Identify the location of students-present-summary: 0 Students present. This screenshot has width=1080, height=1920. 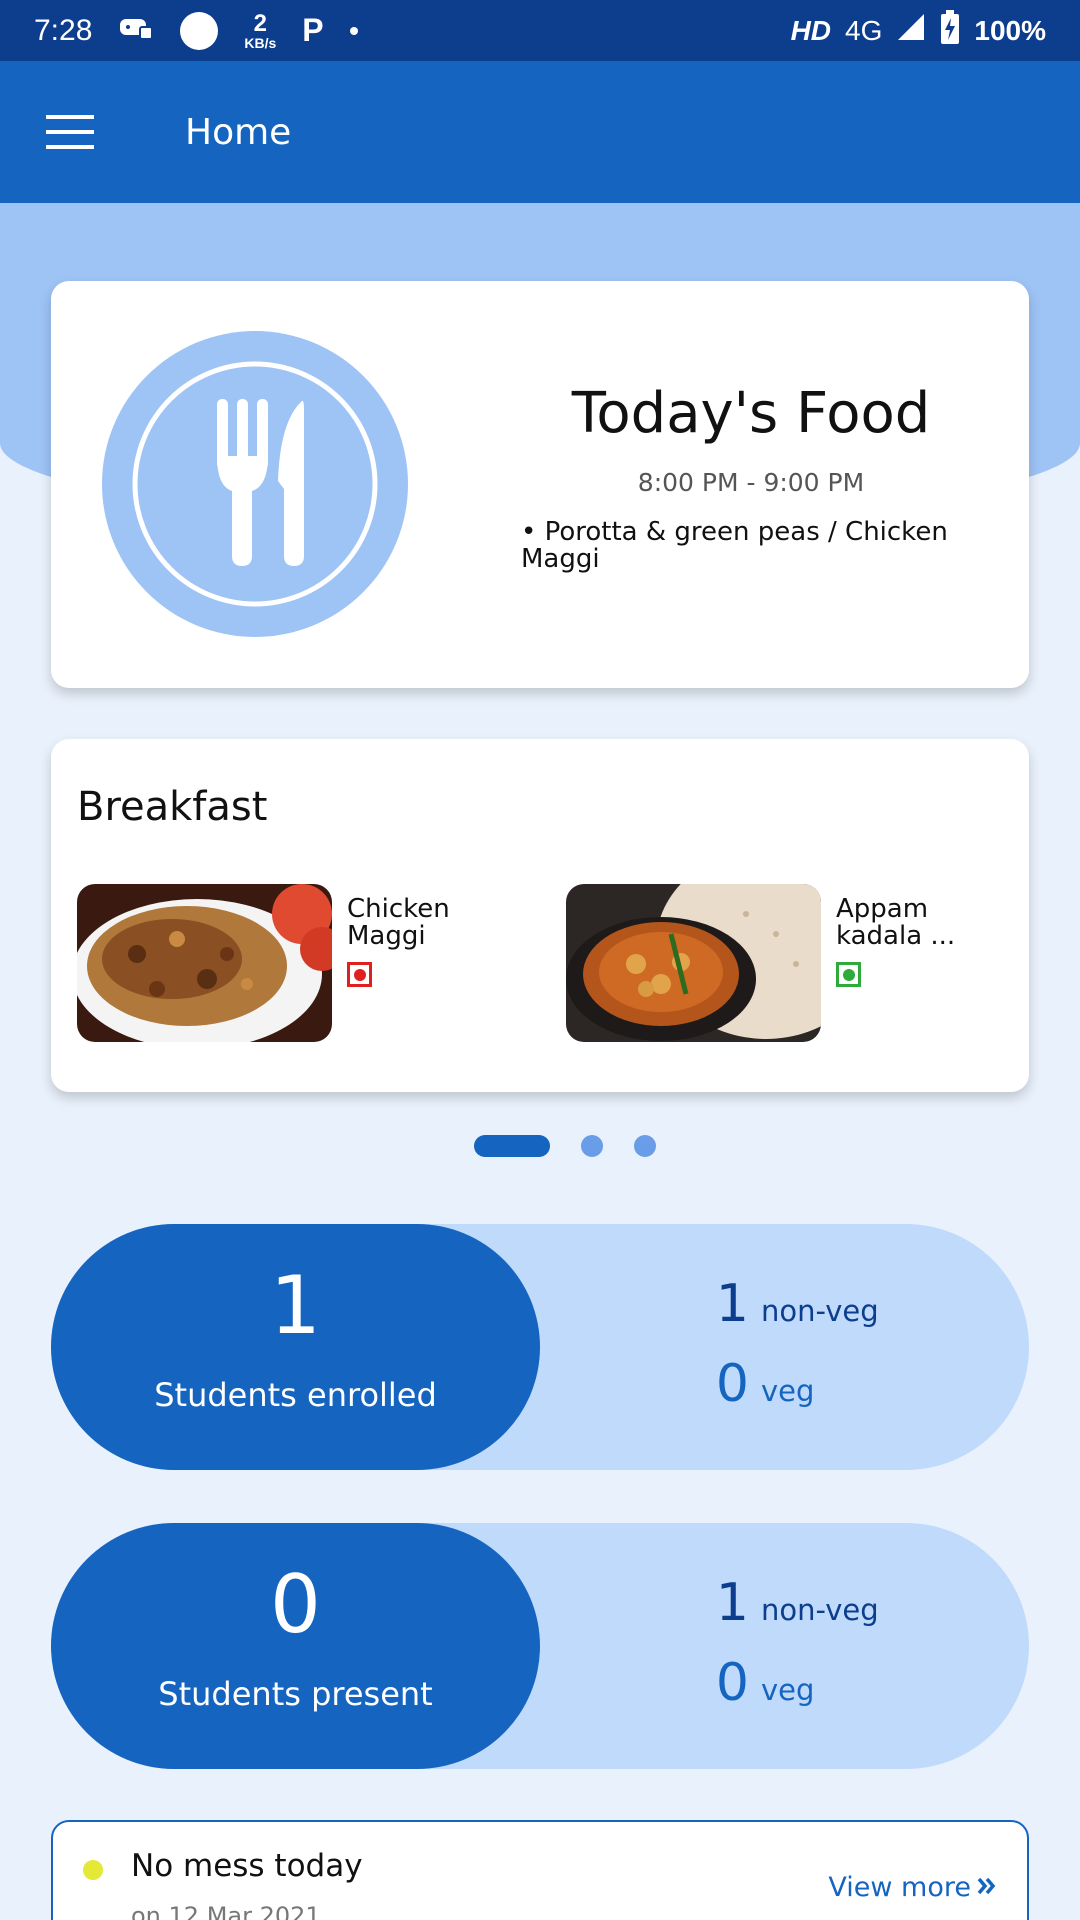
(295, 1646).